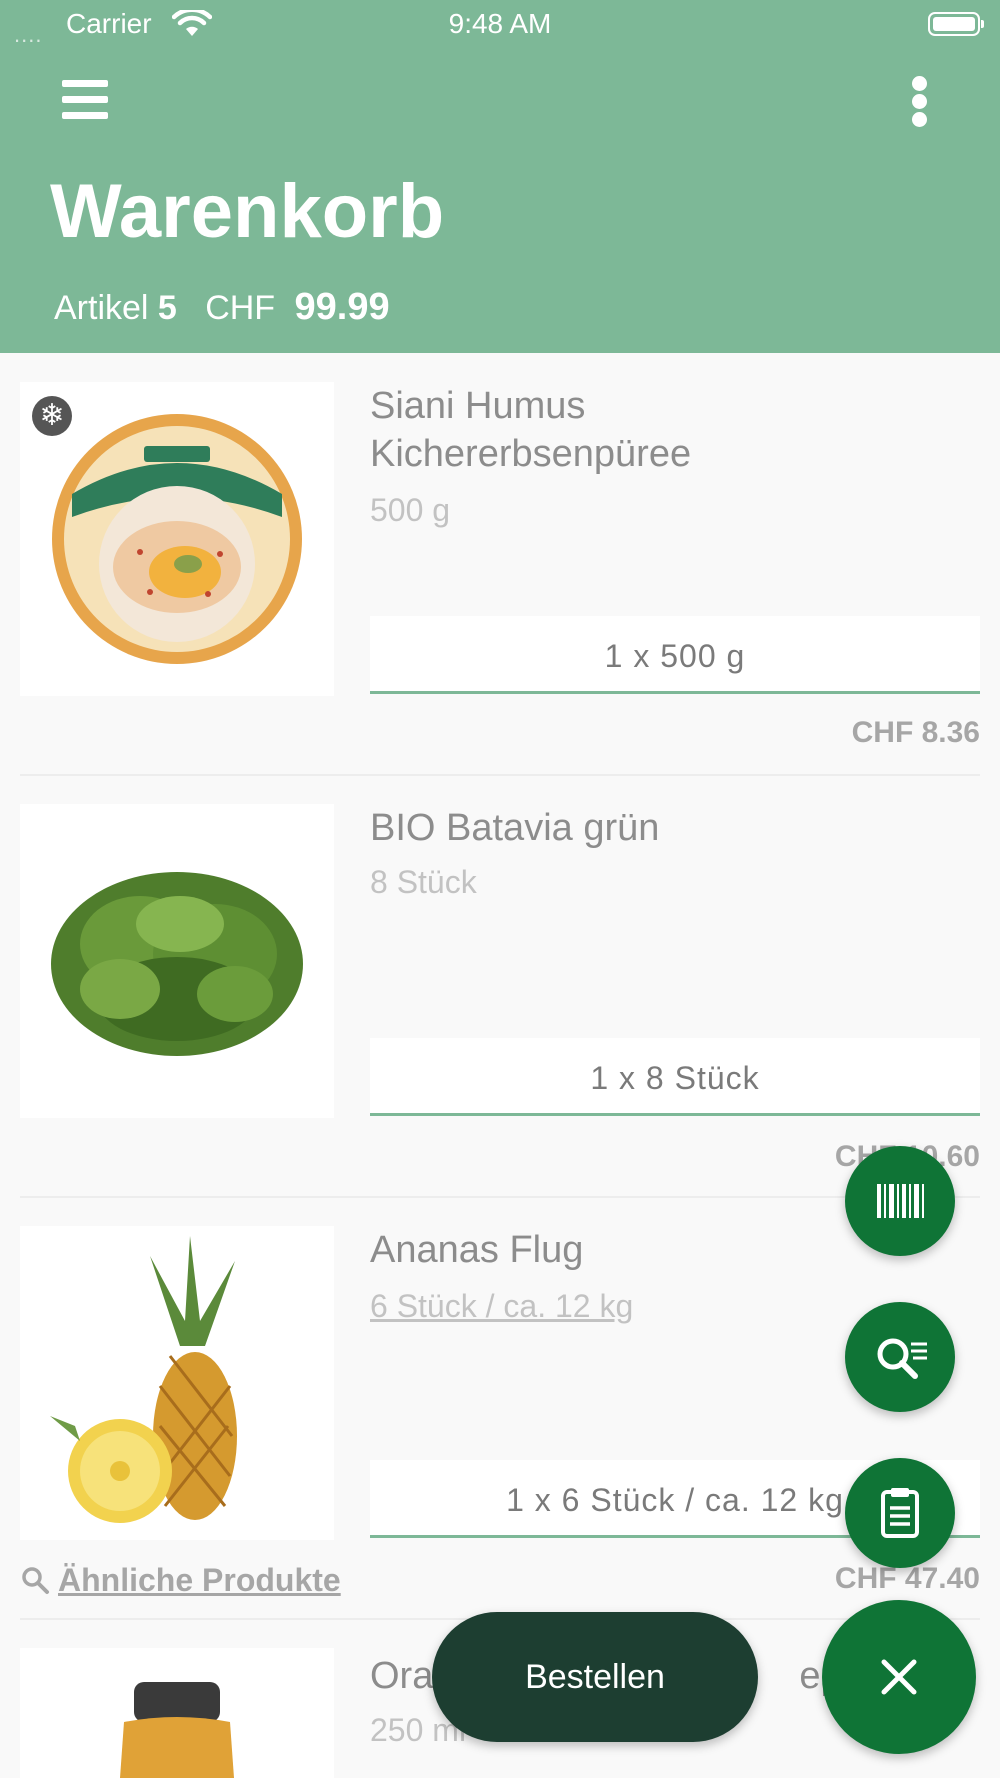  What do you see at coordinates (240, 308) in the screenshot?
I see `currency-label: CHF` at bounding box center [240, 308].